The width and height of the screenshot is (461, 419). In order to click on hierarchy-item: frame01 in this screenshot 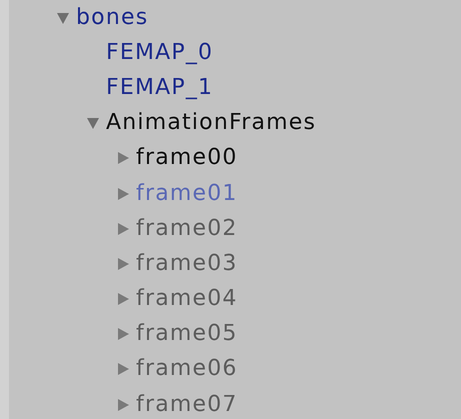, I will do `click(187, 193)`.